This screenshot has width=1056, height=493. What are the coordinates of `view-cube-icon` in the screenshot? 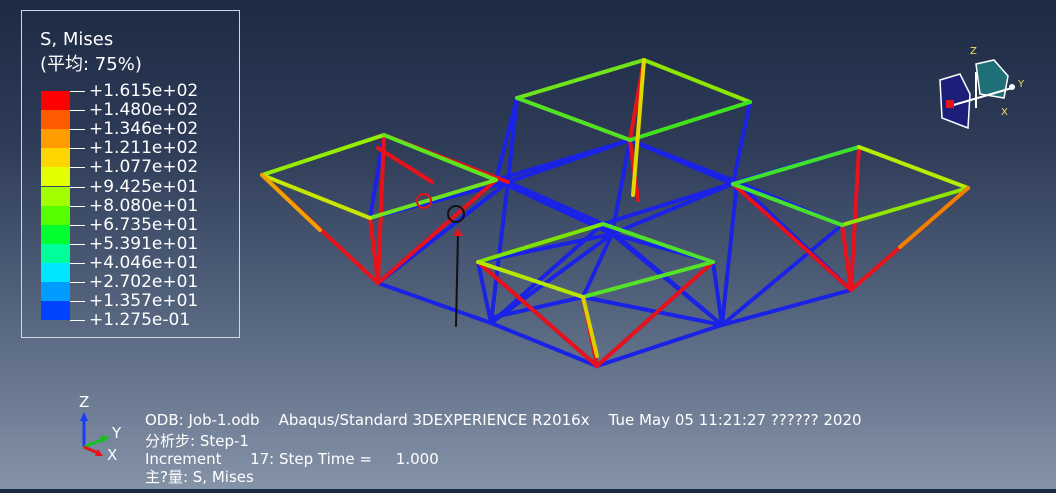 It's located at (982, 89).